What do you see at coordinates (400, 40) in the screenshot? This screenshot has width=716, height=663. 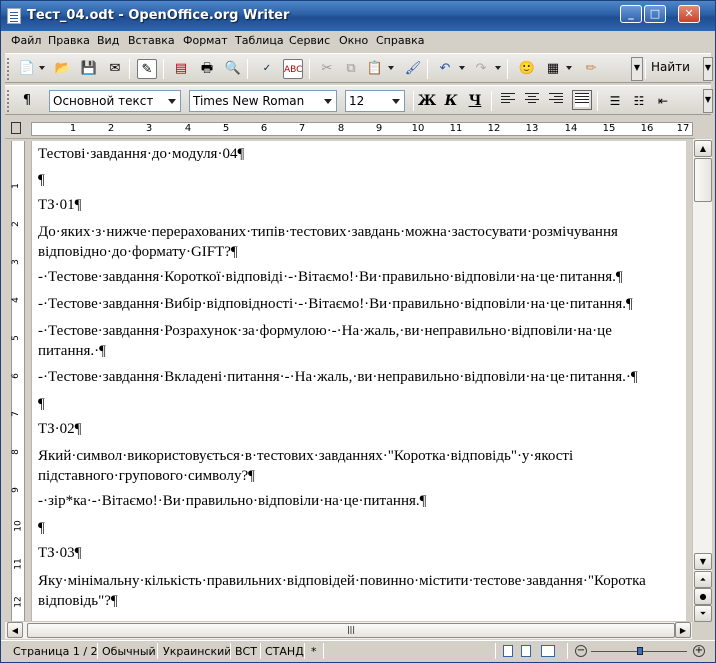 I see `menu-help: Справка` at bounding box center [400, 40].